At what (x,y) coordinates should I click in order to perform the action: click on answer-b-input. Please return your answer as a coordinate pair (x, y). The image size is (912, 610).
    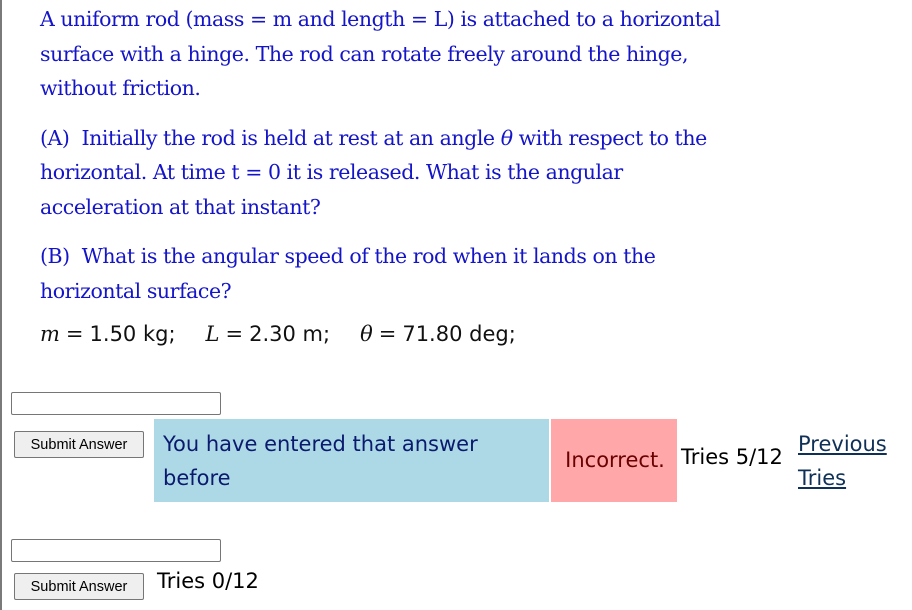
    Looking at the image, I should click on (116, 550).